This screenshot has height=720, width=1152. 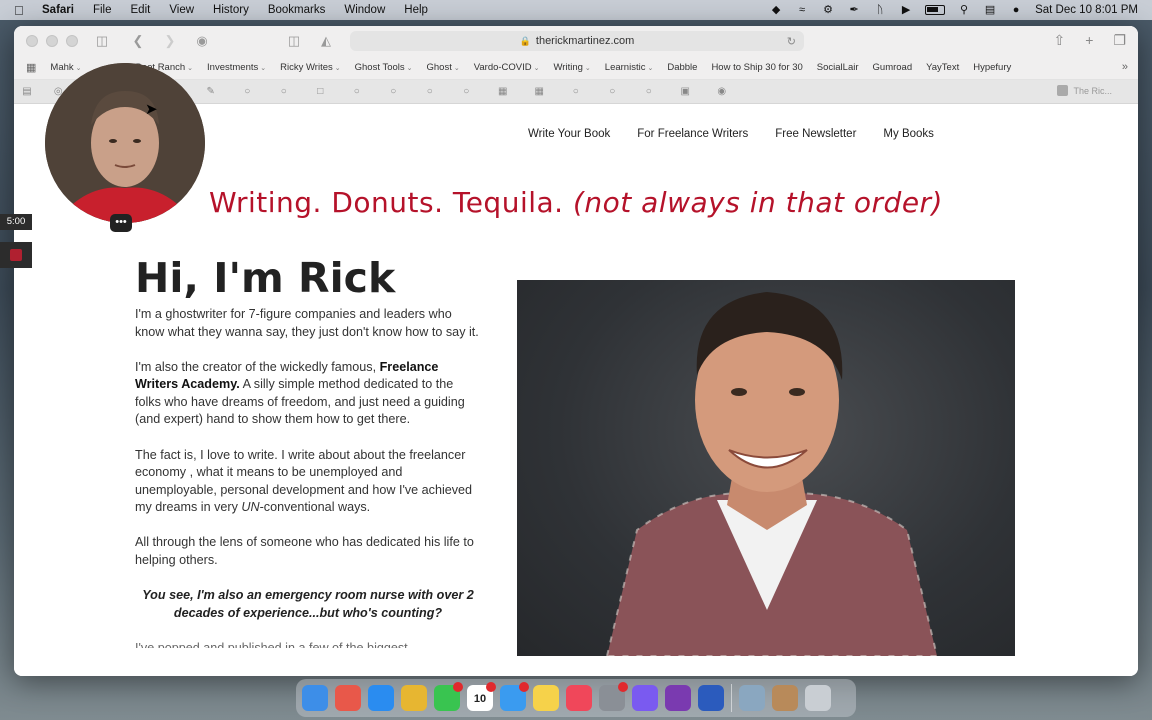 What do you see at coordinates (121, 223) in the screenshot?
I see `webcam-options-button: •••` at bounding box center [121, 223].